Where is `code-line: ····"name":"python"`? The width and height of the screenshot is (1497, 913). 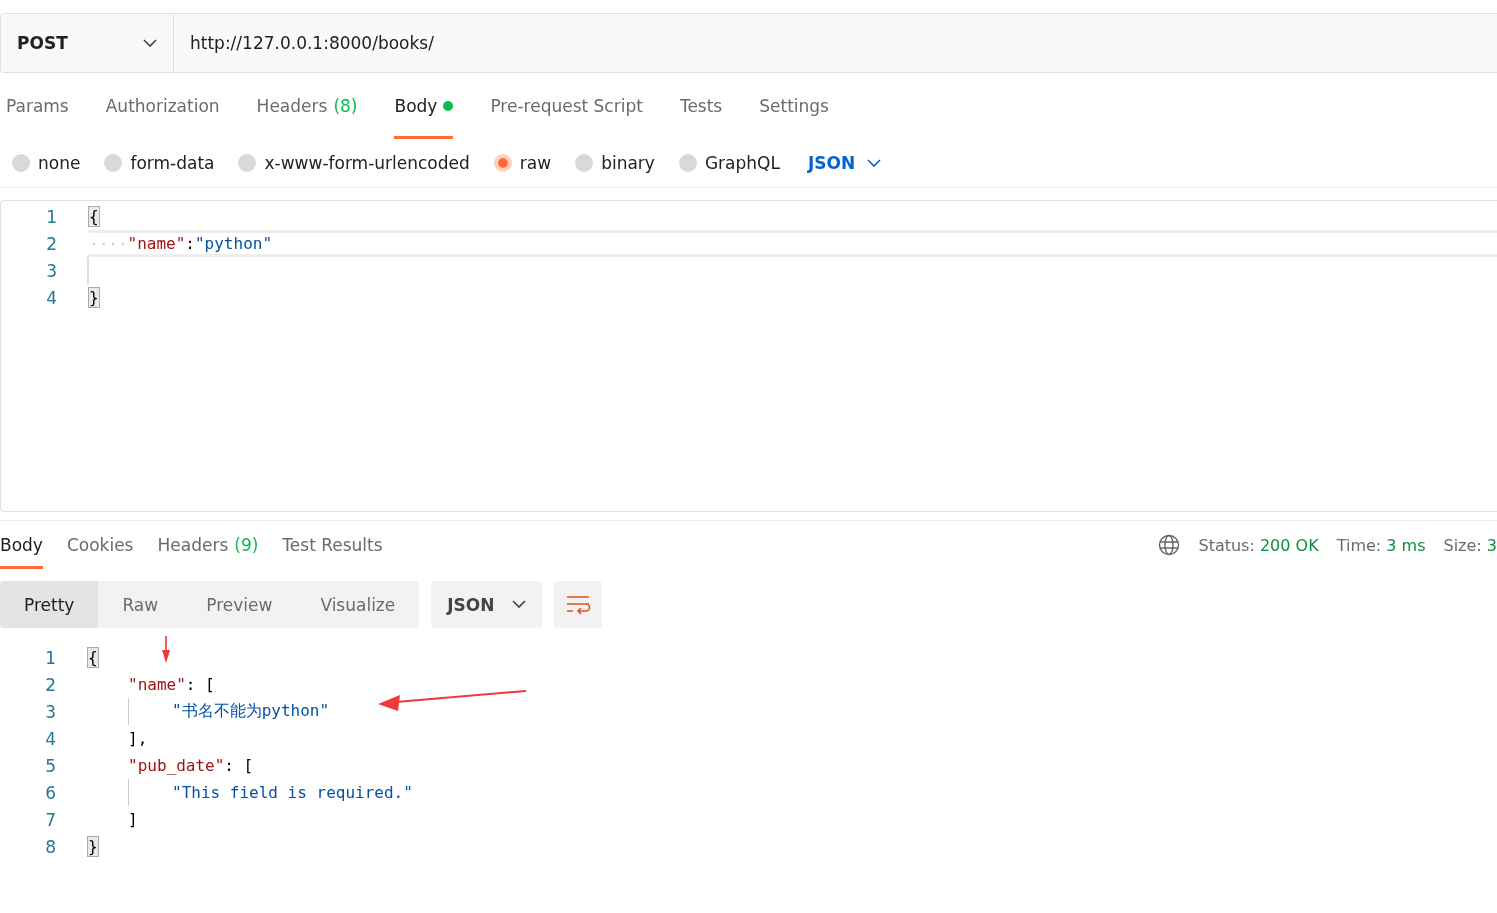
code-line: ····"name":"python" is located at coordinates (792, 243).